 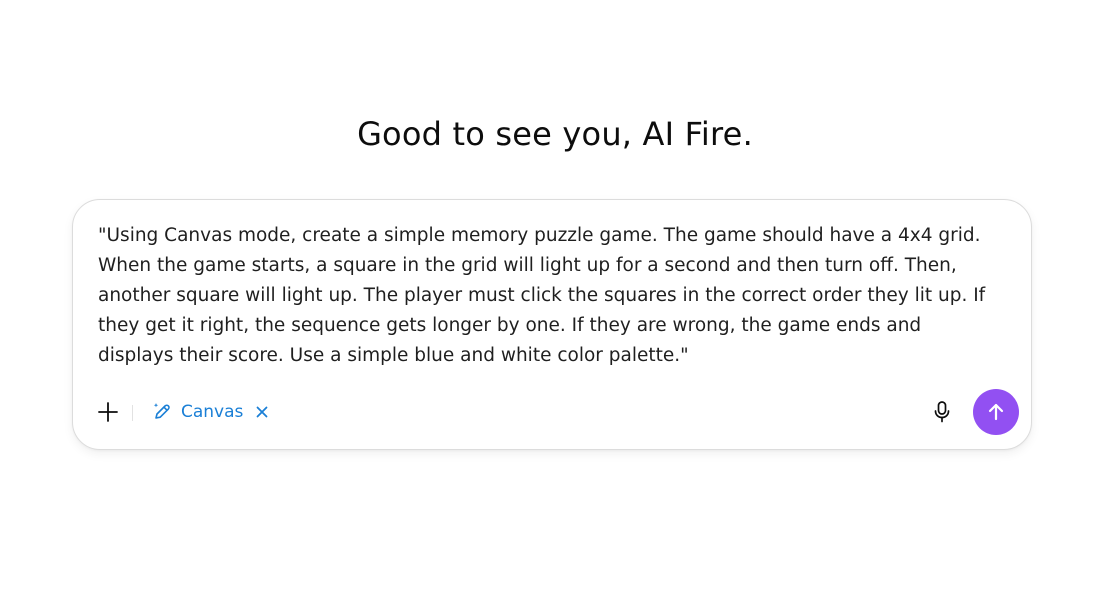 I want to click on close-icon, so click(x=262, y=412).